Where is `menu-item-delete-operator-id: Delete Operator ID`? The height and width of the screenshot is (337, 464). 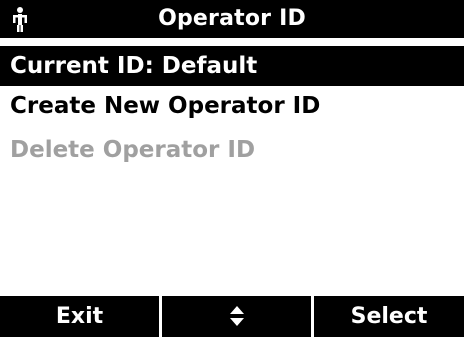 menu-item-delete-operator-id: Delete Operator ID is located at coordinates (232, 150).